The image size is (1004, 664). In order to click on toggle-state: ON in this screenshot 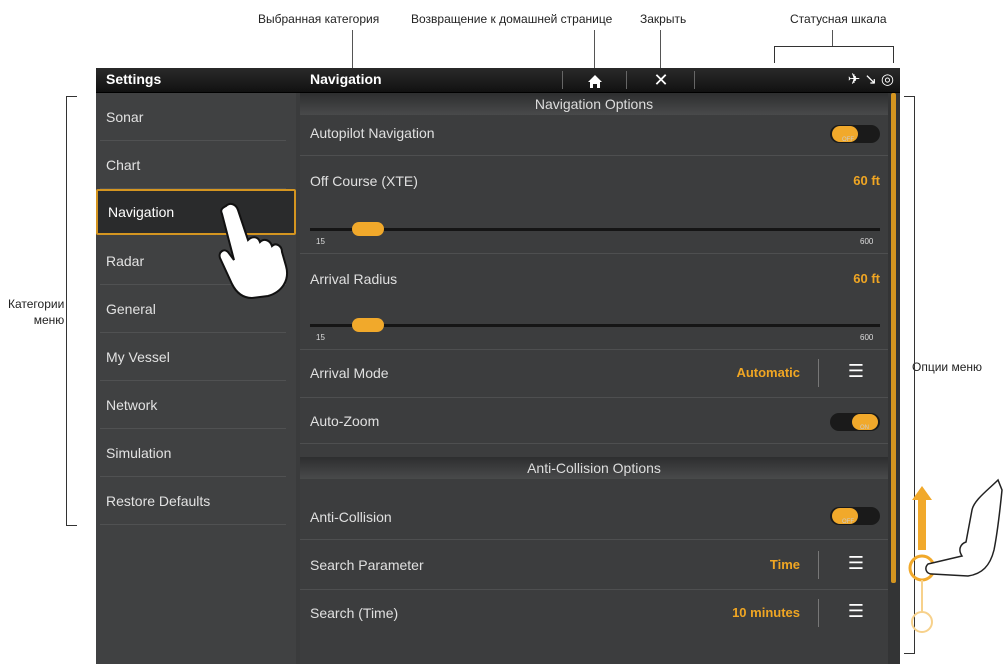, I will do `click(864, 428)`.